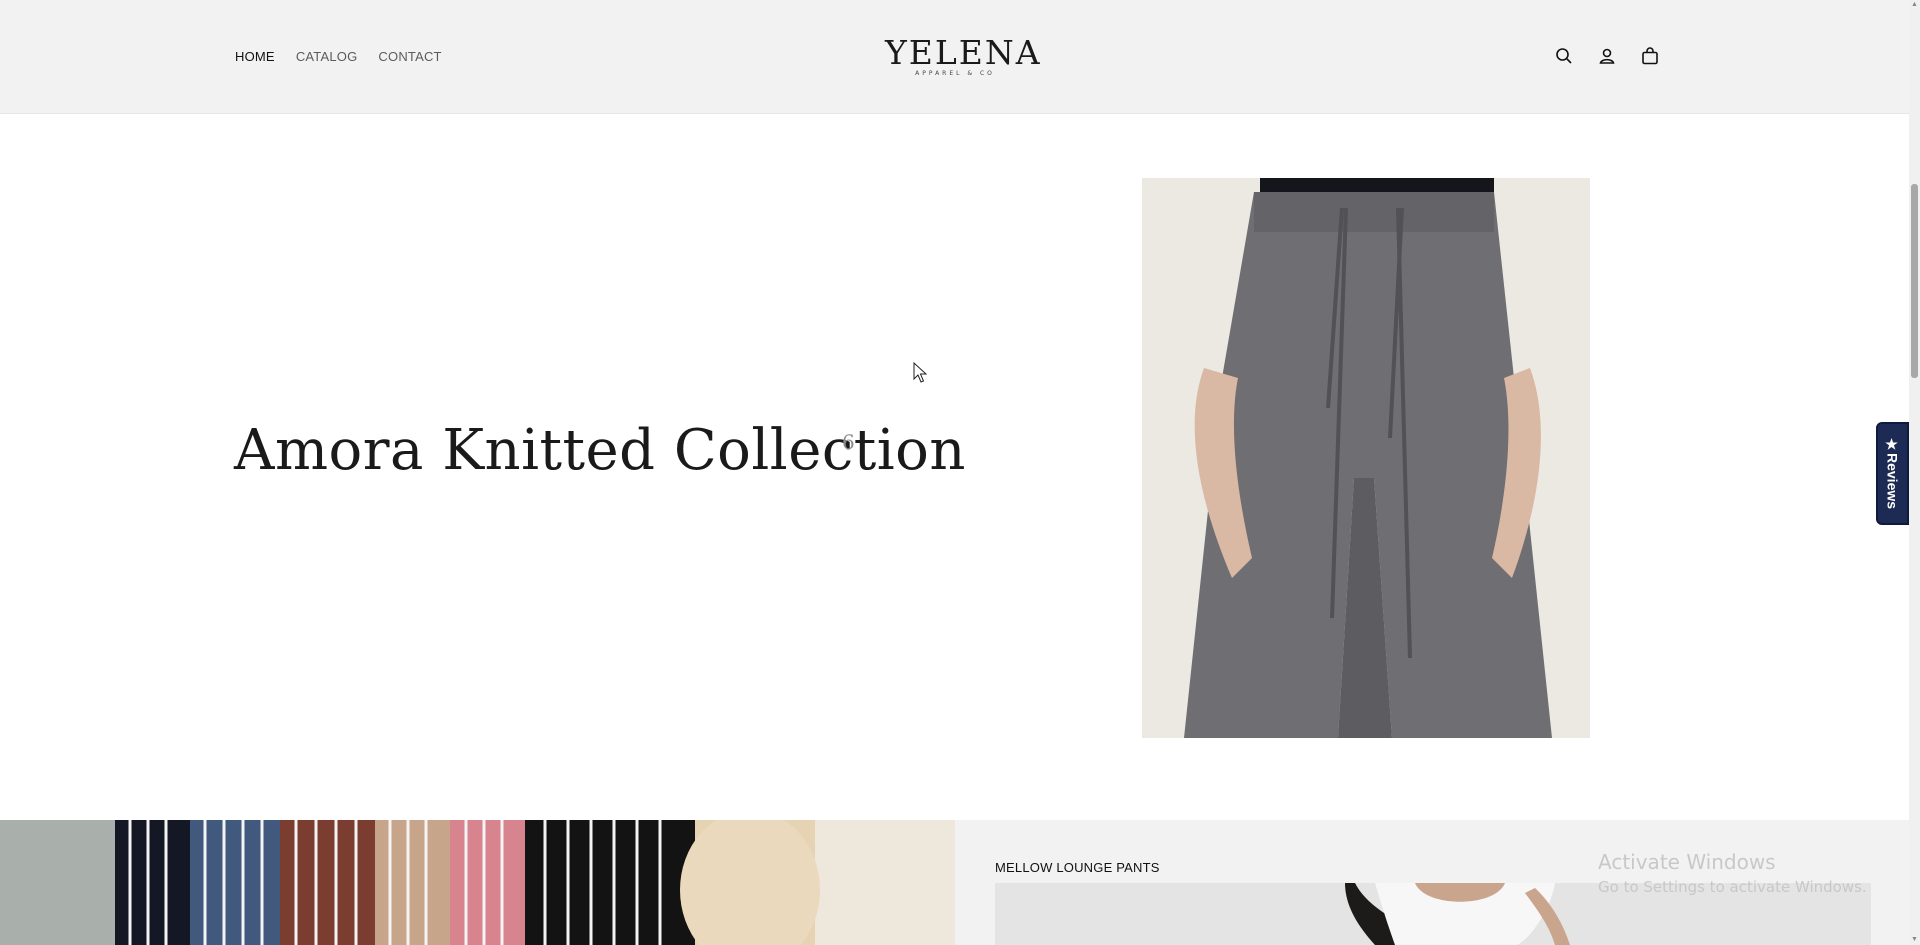  I want to click on collection-title: Amora Knitted Collection, so click(600, 450).